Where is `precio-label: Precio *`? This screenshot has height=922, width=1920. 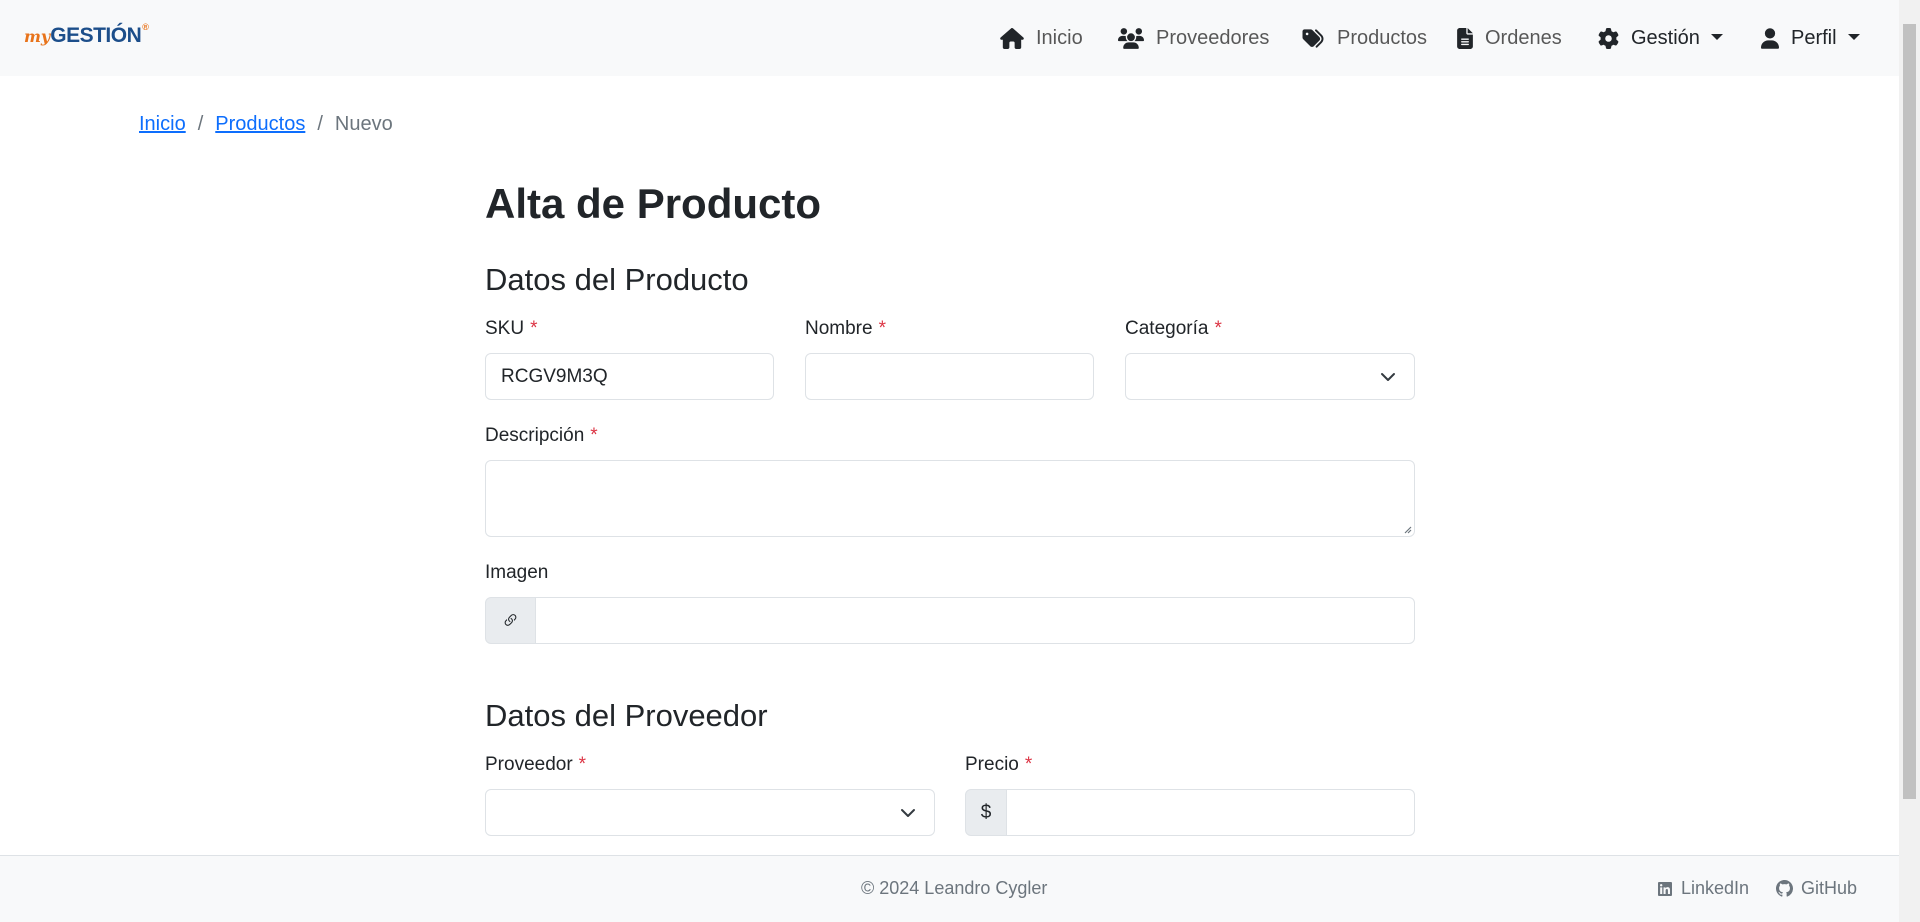
precio-label: Precio * is located at coordinates (998, 765).